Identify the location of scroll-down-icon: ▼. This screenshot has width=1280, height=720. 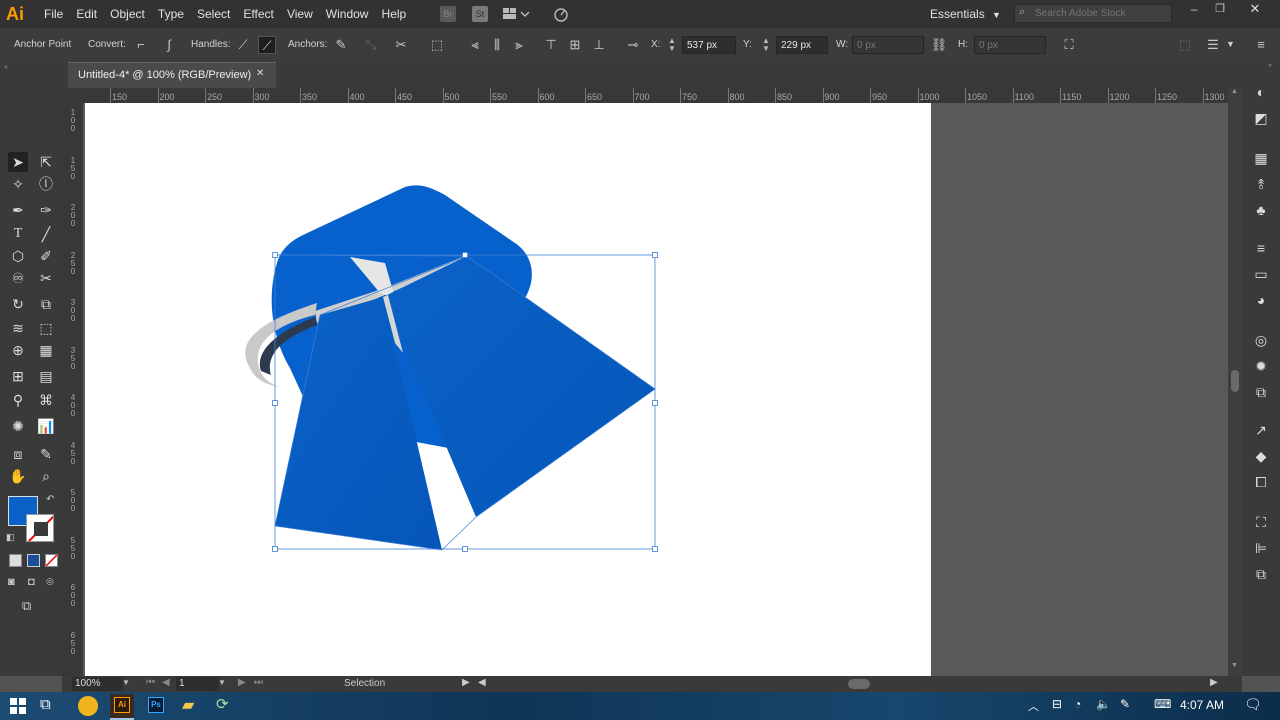
(1234, 665).